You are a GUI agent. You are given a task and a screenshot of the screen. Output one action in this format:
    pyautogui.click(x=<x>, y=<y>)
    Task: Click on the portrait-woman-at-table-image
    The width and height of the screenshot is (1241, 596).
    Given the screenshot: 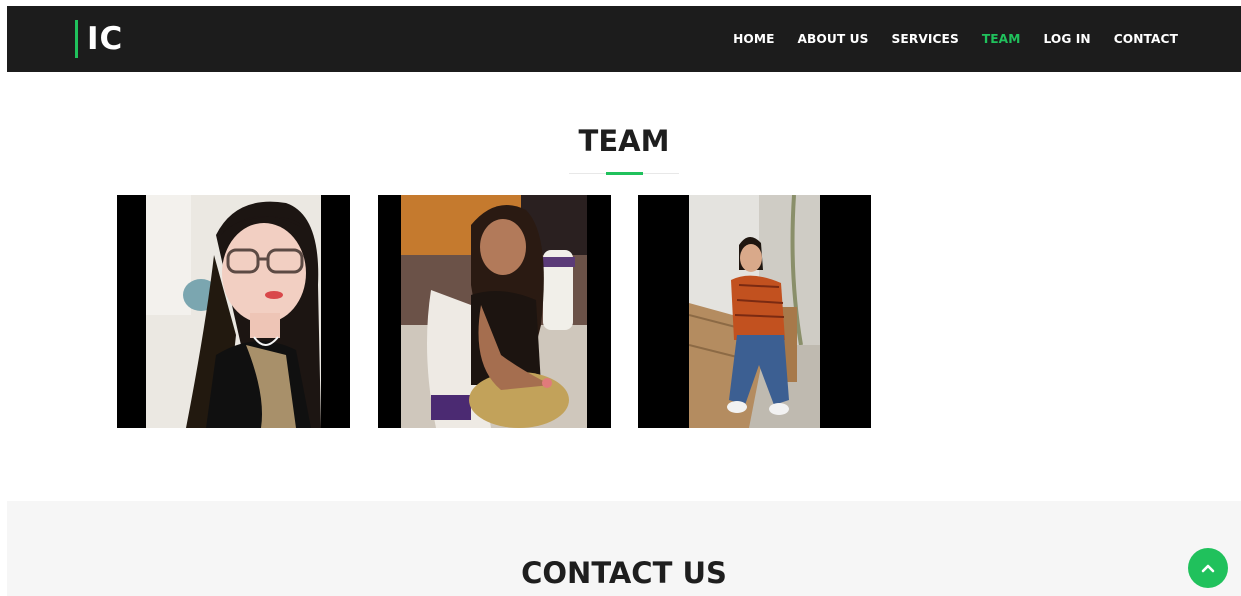 What is the action you would take?
    pyautogui.click(x=754, y=311)
    